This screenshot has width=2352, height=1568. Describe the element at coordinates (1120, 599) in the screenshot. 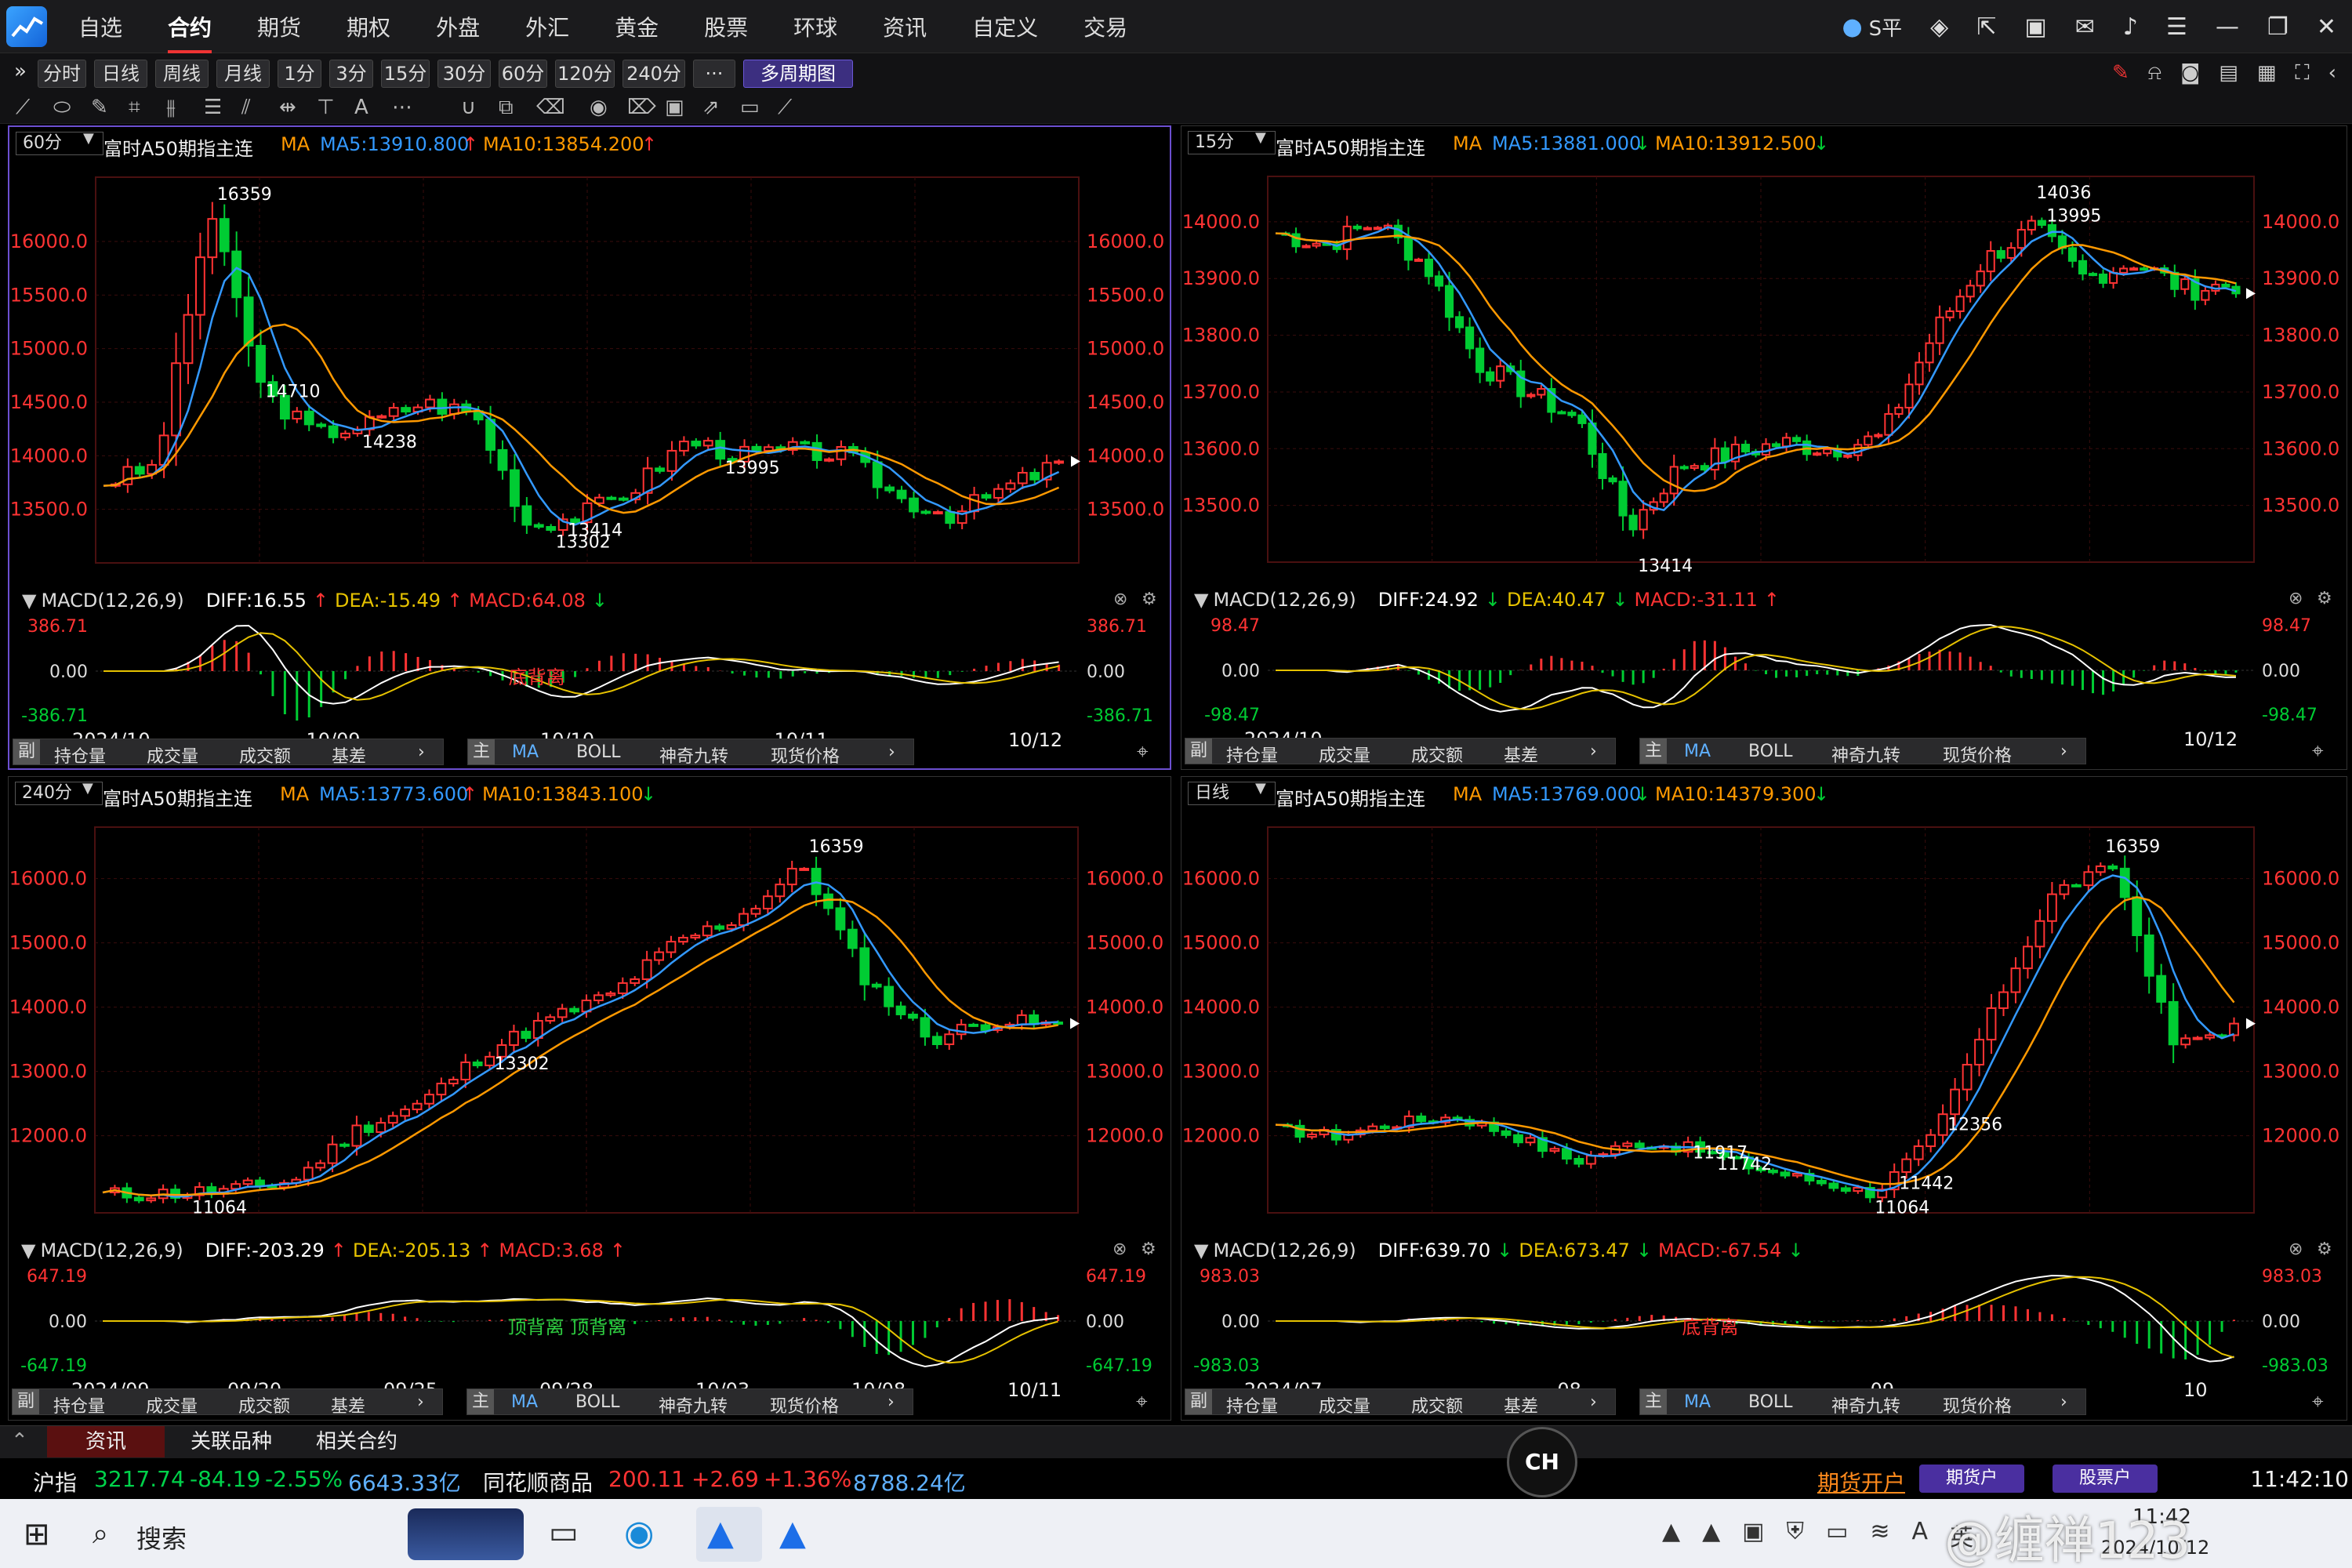

I see `close-macd-icon: ⊗` at that location.